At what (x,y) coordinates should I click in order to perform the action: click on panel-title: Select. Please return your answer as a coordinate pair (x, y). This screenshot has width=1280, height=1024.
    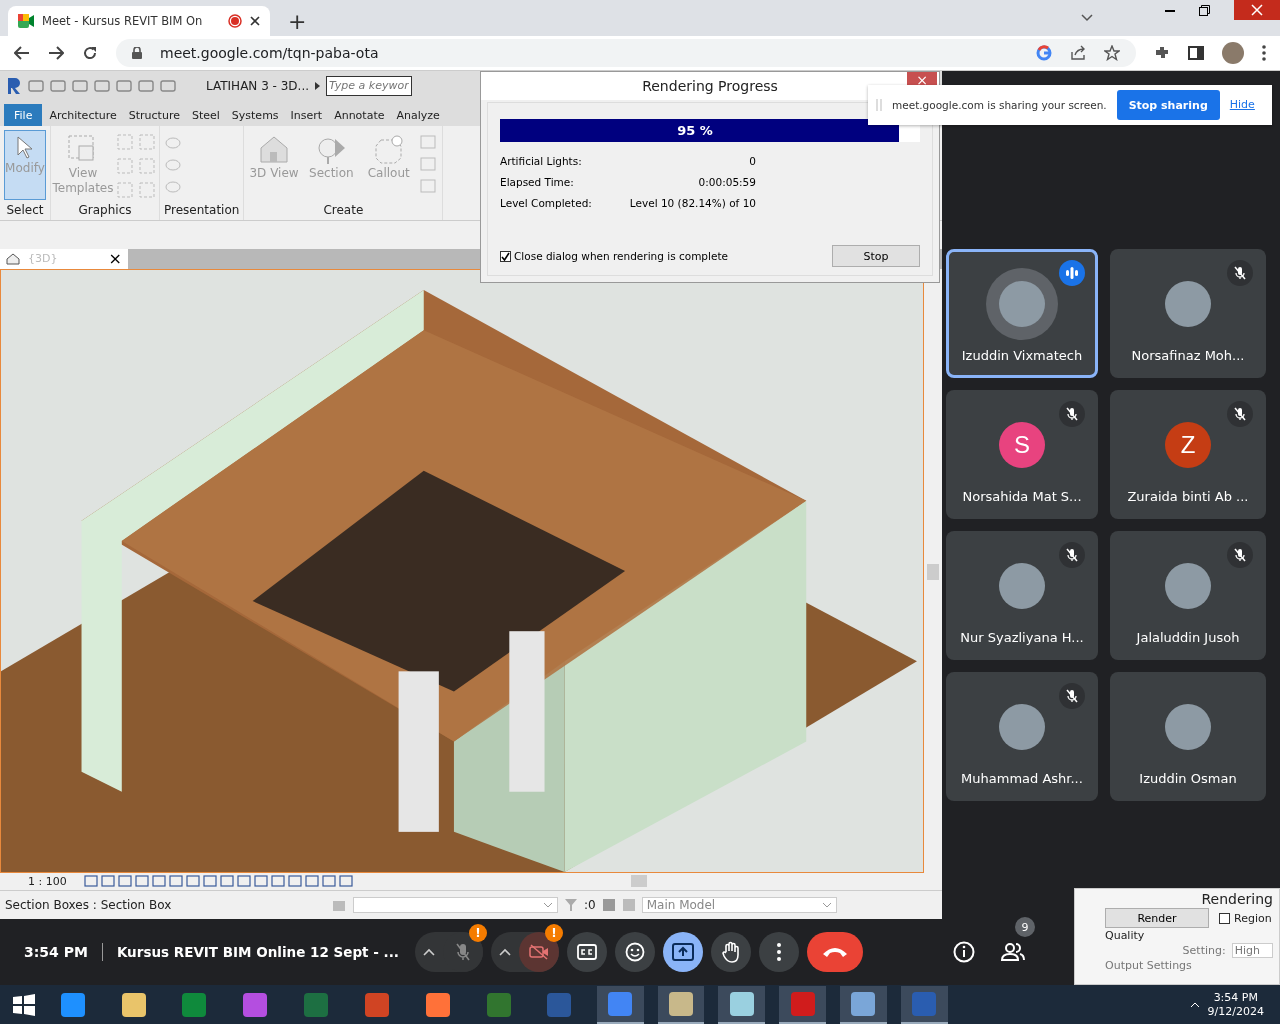
    Looking at the image, I should click on (25, 210).